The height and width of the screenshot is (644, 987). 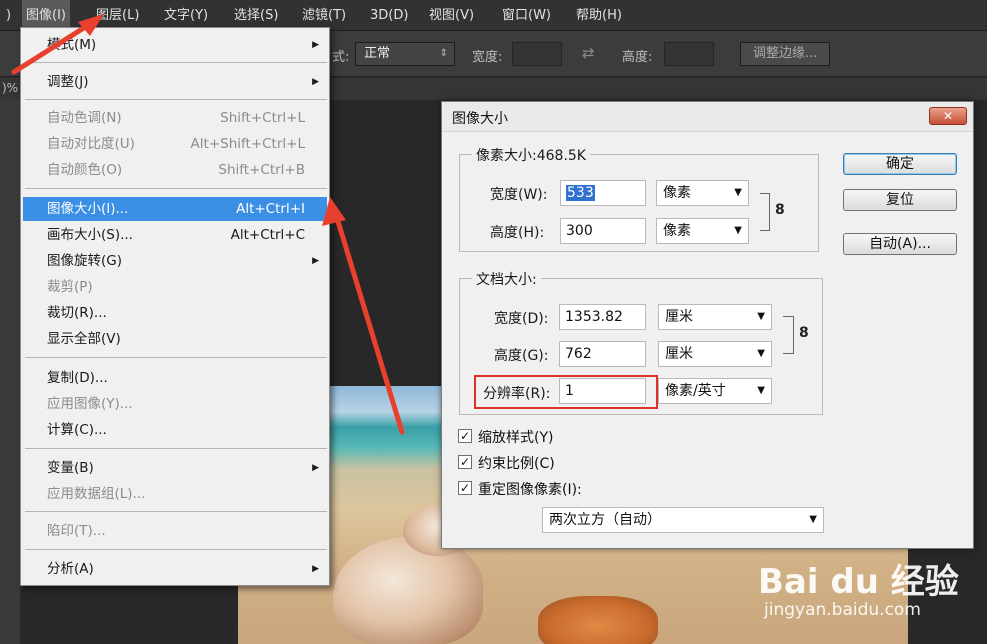 I want to click on menu-item-auto-tone: 自动色调(N) Shift+Ctrl+L, so click(x=175, y=118).